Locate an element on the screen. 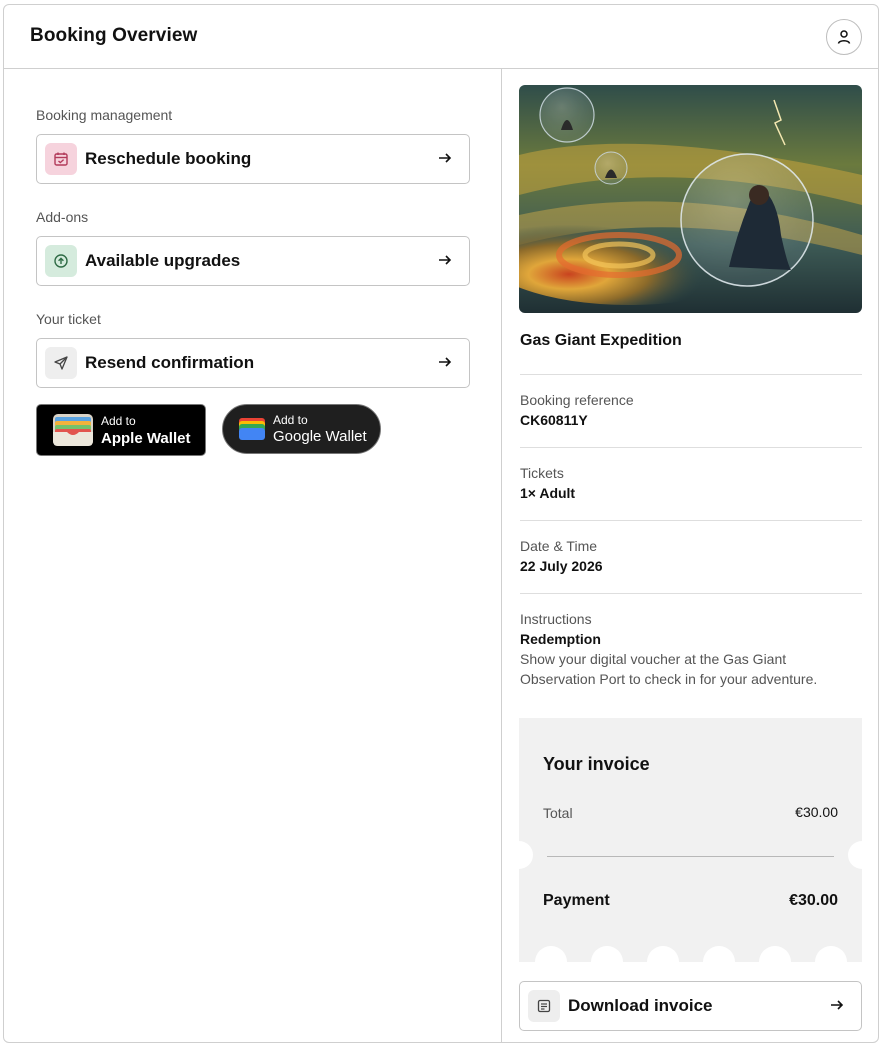  invoice-total-value: €30.00 is located at coordinates (816, 812).